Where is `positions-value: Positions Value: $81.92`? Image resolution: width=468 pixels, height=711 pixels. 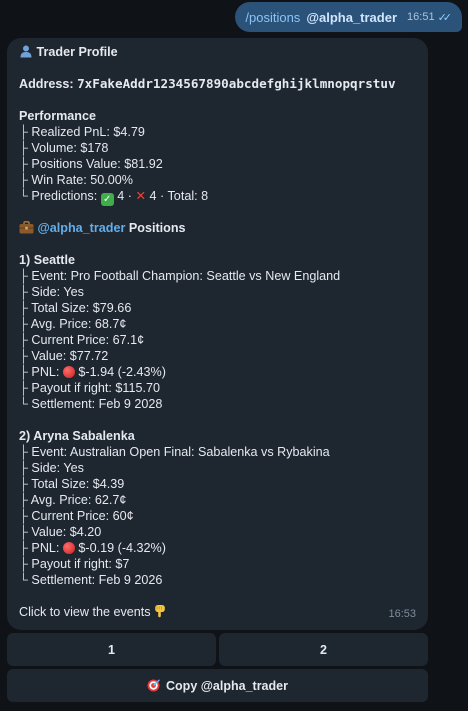 positions-value: Positions Value: $81.92 is located at coordinates (97, 164).